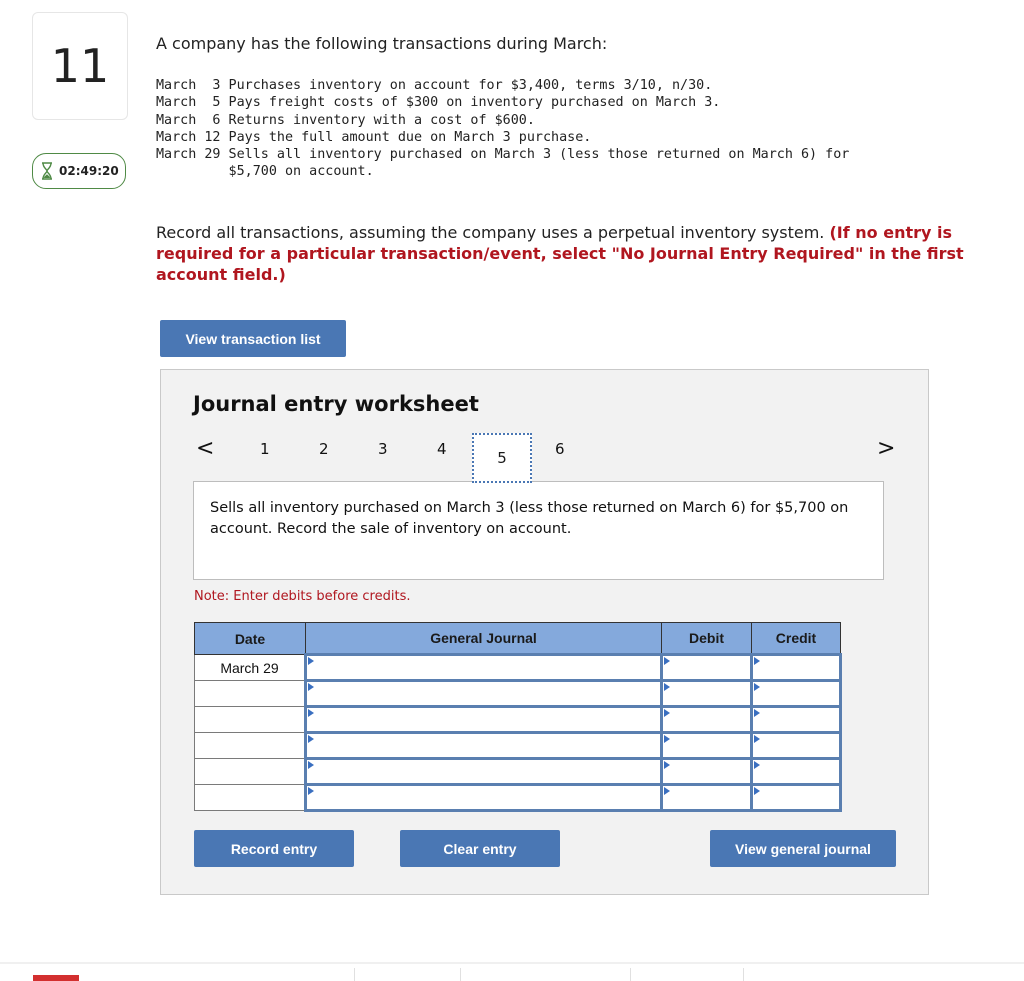  What do you see at coordinates (205, 448) in the screenshot?
I see `prev-page-button: <` at bounding box center [205, 448].